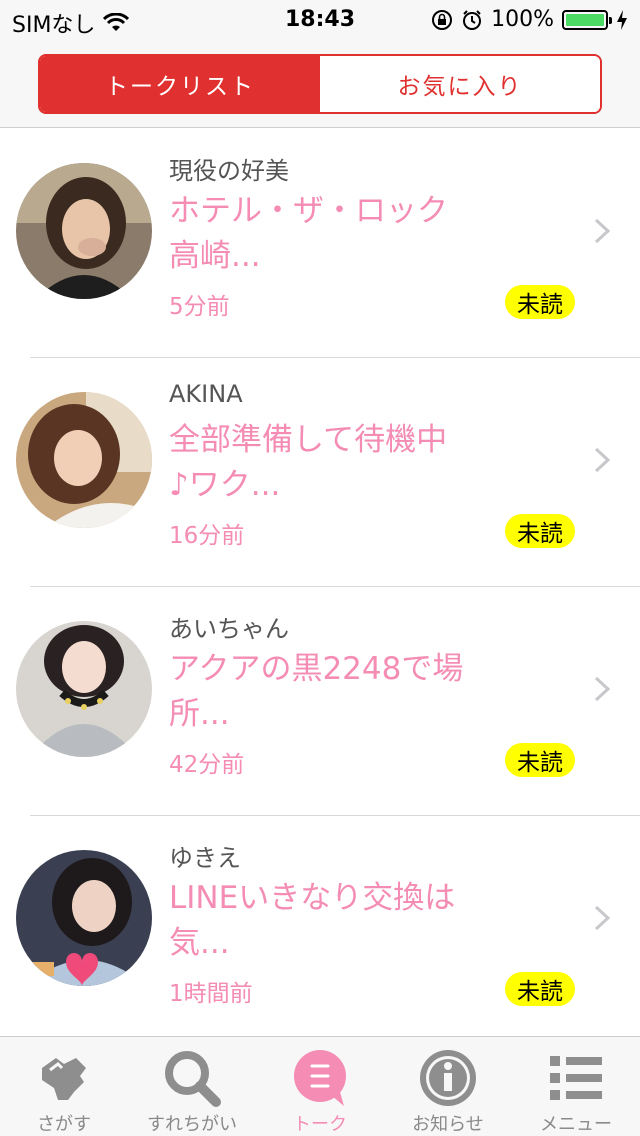 This screenshot has width=640, height=1136. Describe the element at coordinates (308, 211) in the screenshot. I see `message-line: ホテル・ザ・ロック` at that location.